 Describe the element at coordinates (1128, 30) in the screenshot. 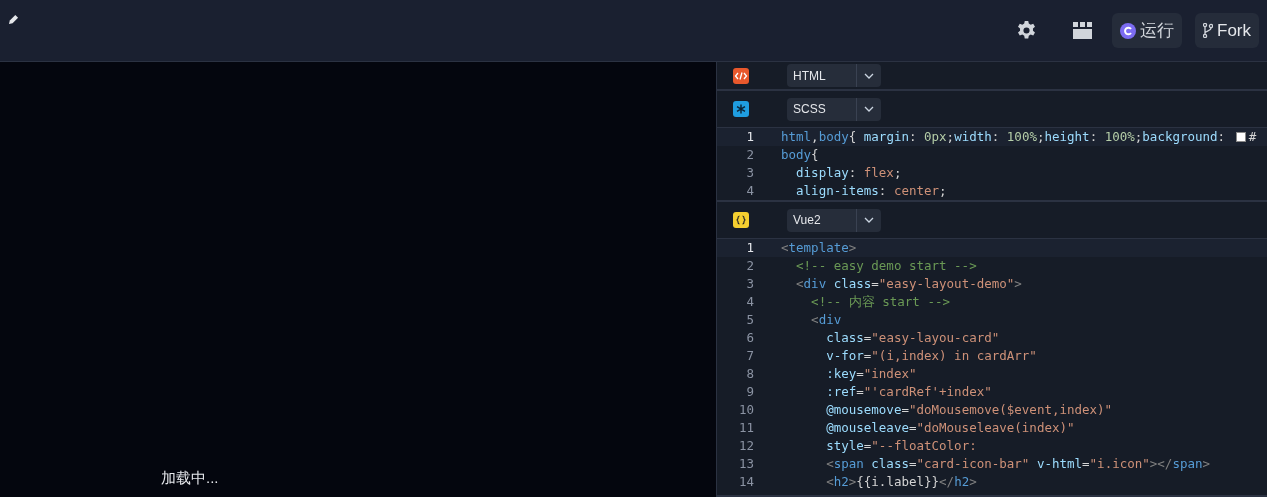

I see `run-icon` at that location.